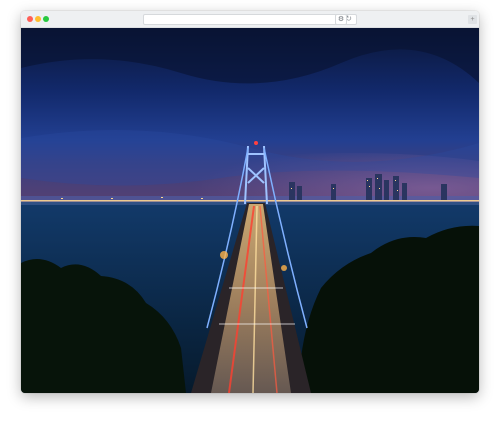 The height and width of the screenshot is (423, 500). I want to click on maximize-window-button, so click(46, 19).